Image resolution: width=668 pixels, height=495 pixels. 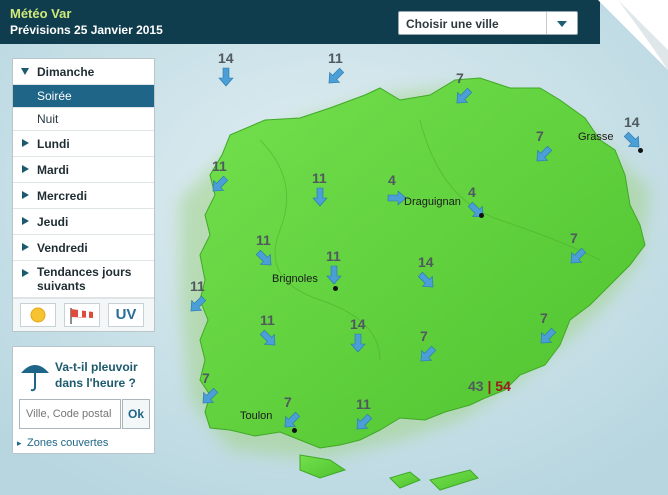 What do you see at coordinates (83, 170) in the screenshot?
I see `day-item-mardi: Mardi` at bounding box center [83, 170].